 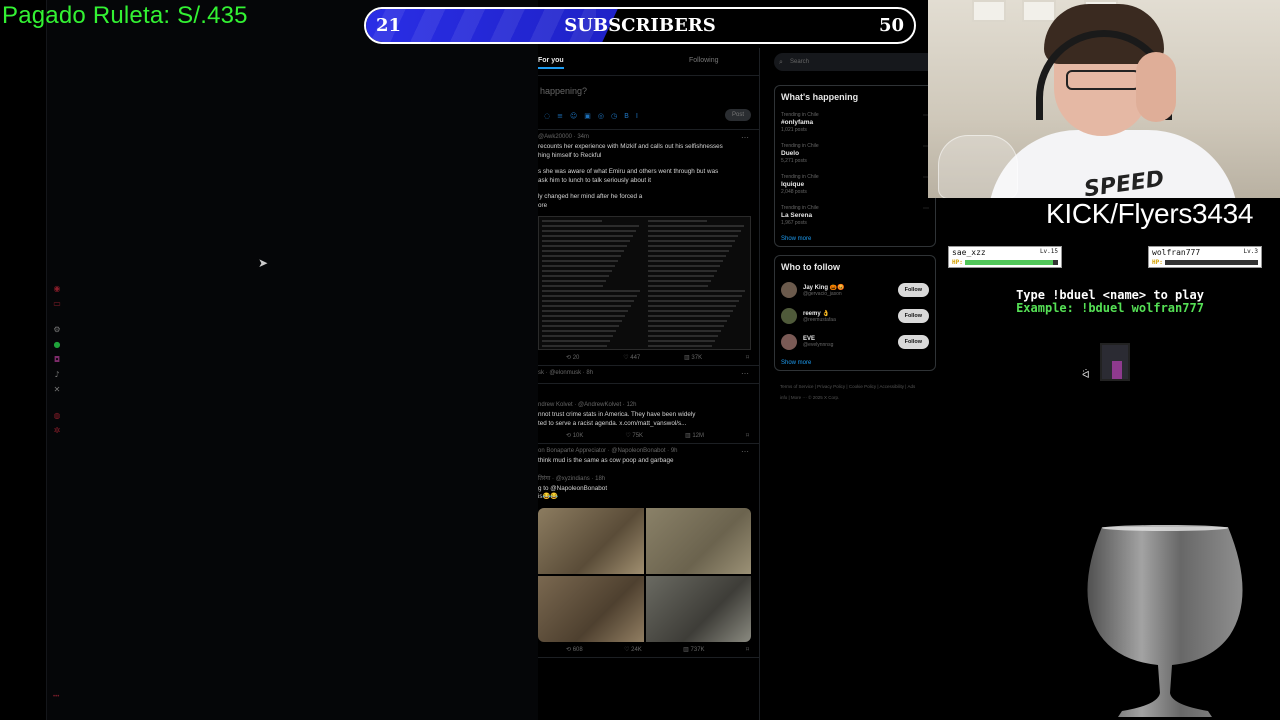 I want to click on tweet-photo-grid, so click(x=644, y=574).